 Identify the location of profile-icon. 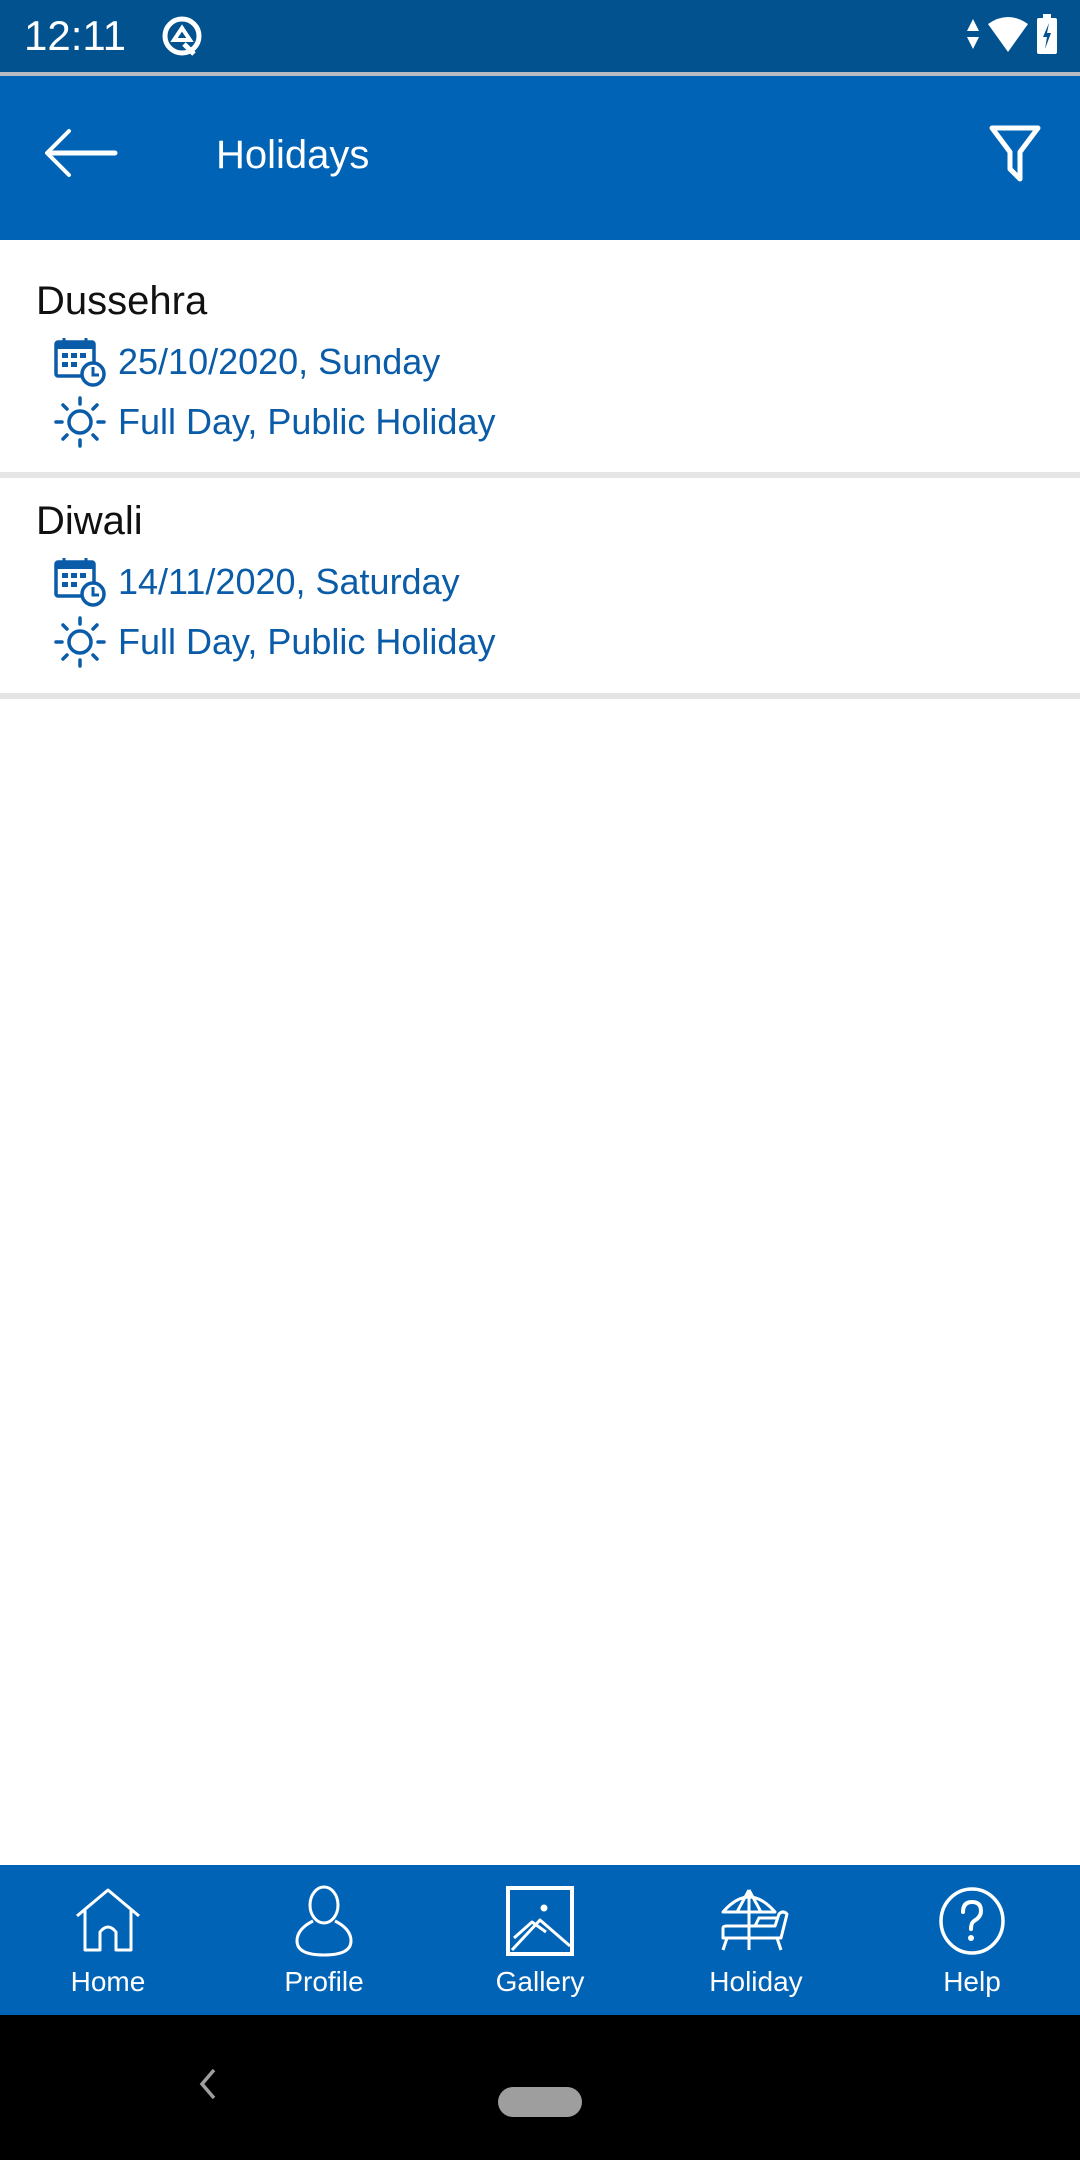
(324, 1921).